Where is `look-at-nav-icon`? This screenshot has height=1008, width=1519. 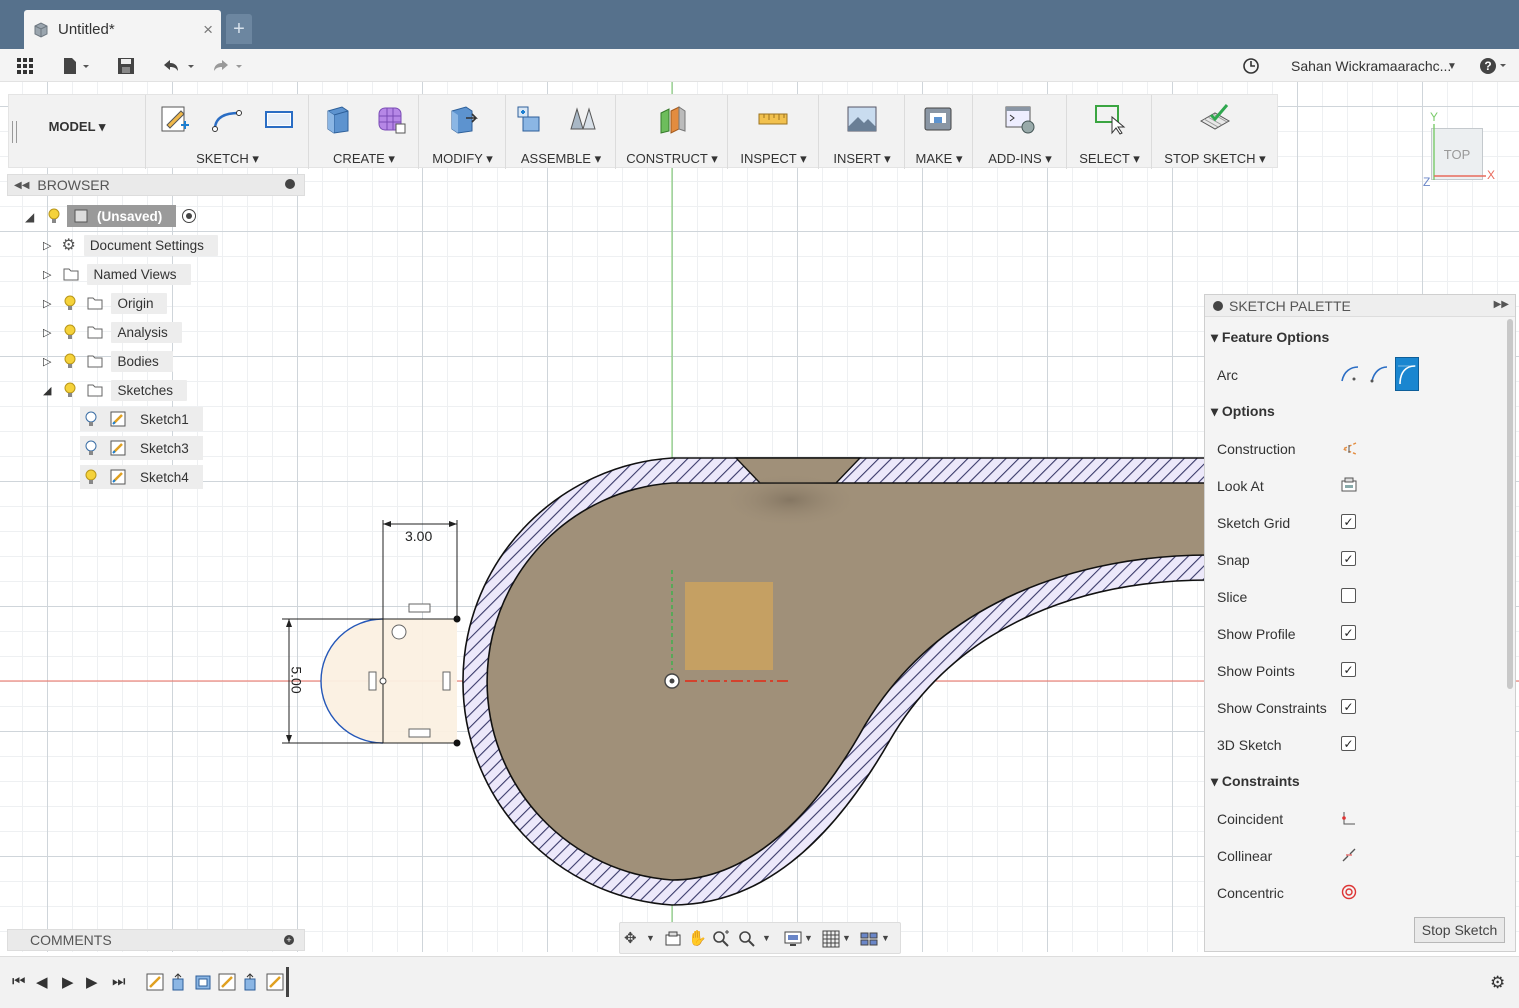
look-at-nav-icon is located at coordinates (673, 939).